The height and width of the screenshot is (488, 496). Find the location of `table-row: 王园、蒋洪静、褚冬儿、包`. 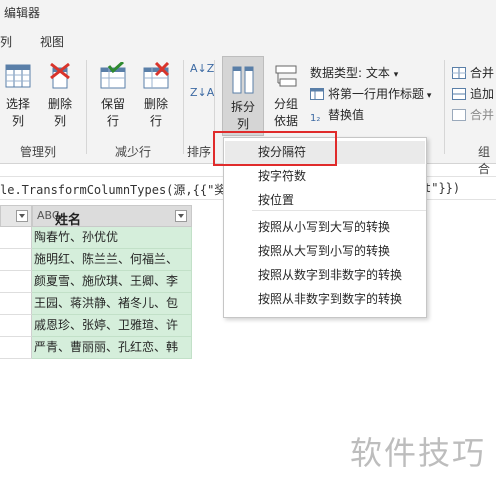

table-row: 王园、蒋洪静、褚冬儿、包 is located at coordinates (96, 304).